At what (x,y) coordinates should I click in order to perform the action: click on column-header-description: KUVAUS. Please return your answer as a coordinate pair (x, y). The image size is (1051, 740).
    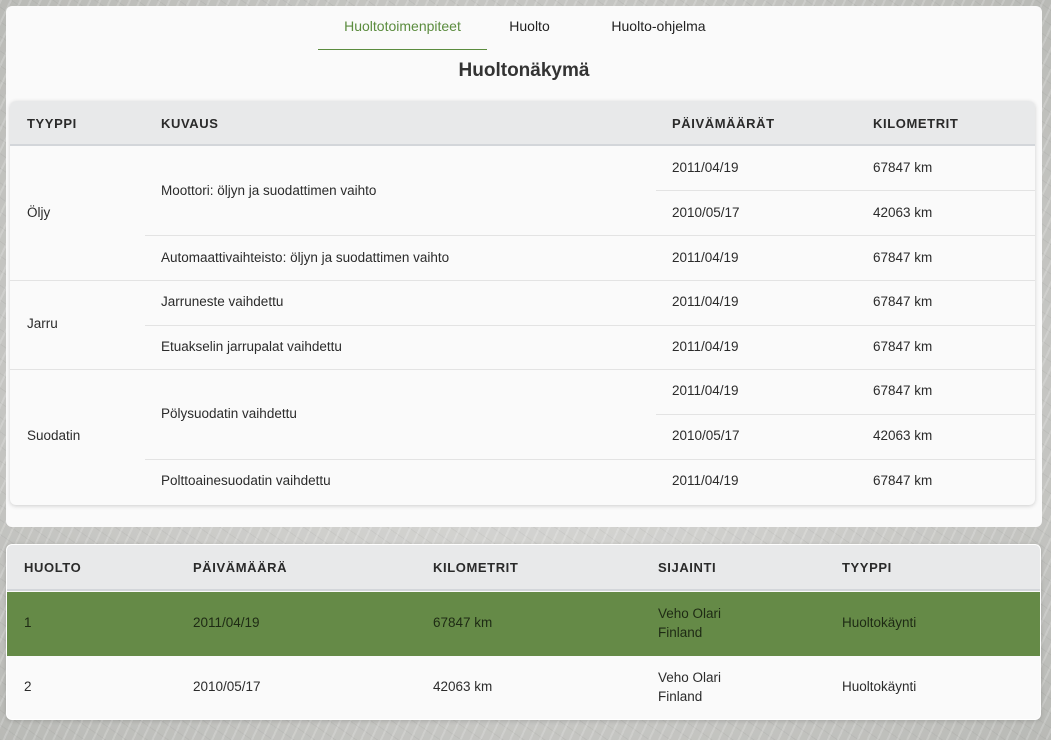
    Looking at the image, I should click on (190, 123).